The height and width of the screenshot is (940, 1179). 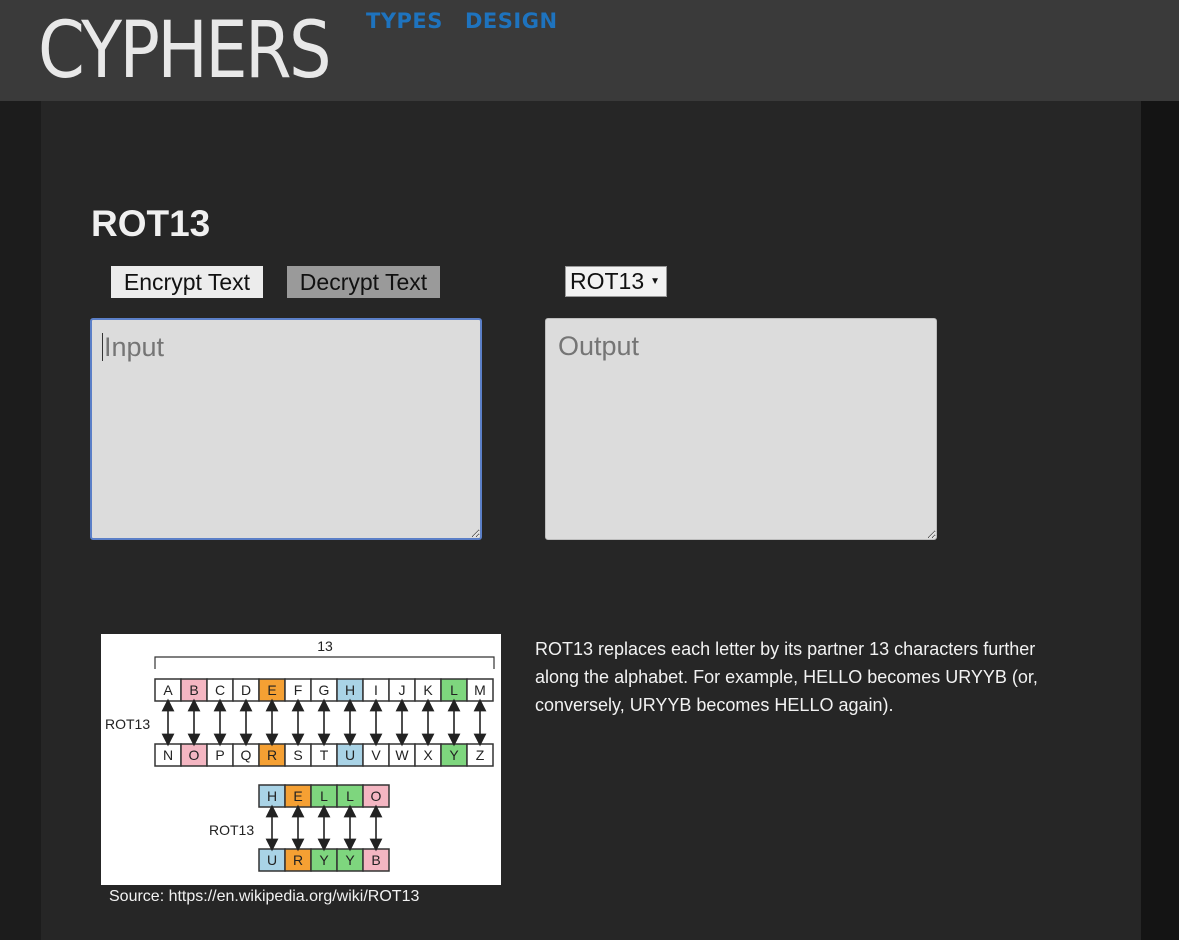 What do you see at coordinates (350, 755) in the screenshot?
I see `bottom-letter-letter: U` at bounding box center [350, 755].